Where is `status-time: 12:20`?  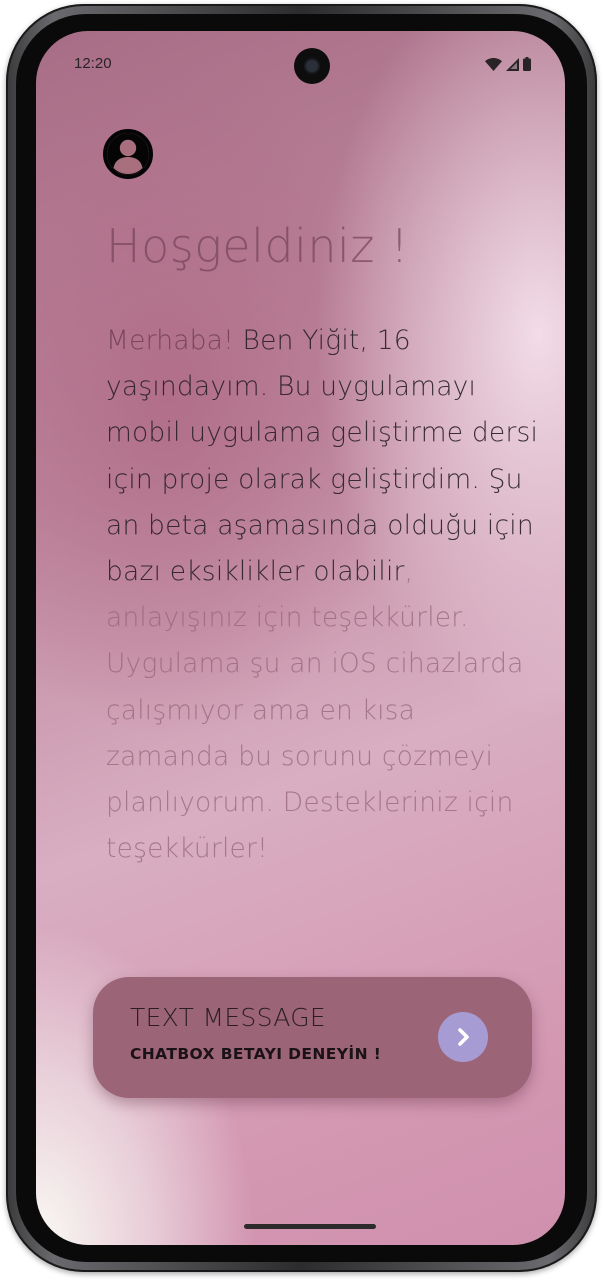 status-time: 12:20 is located at coordinates (93, 63).